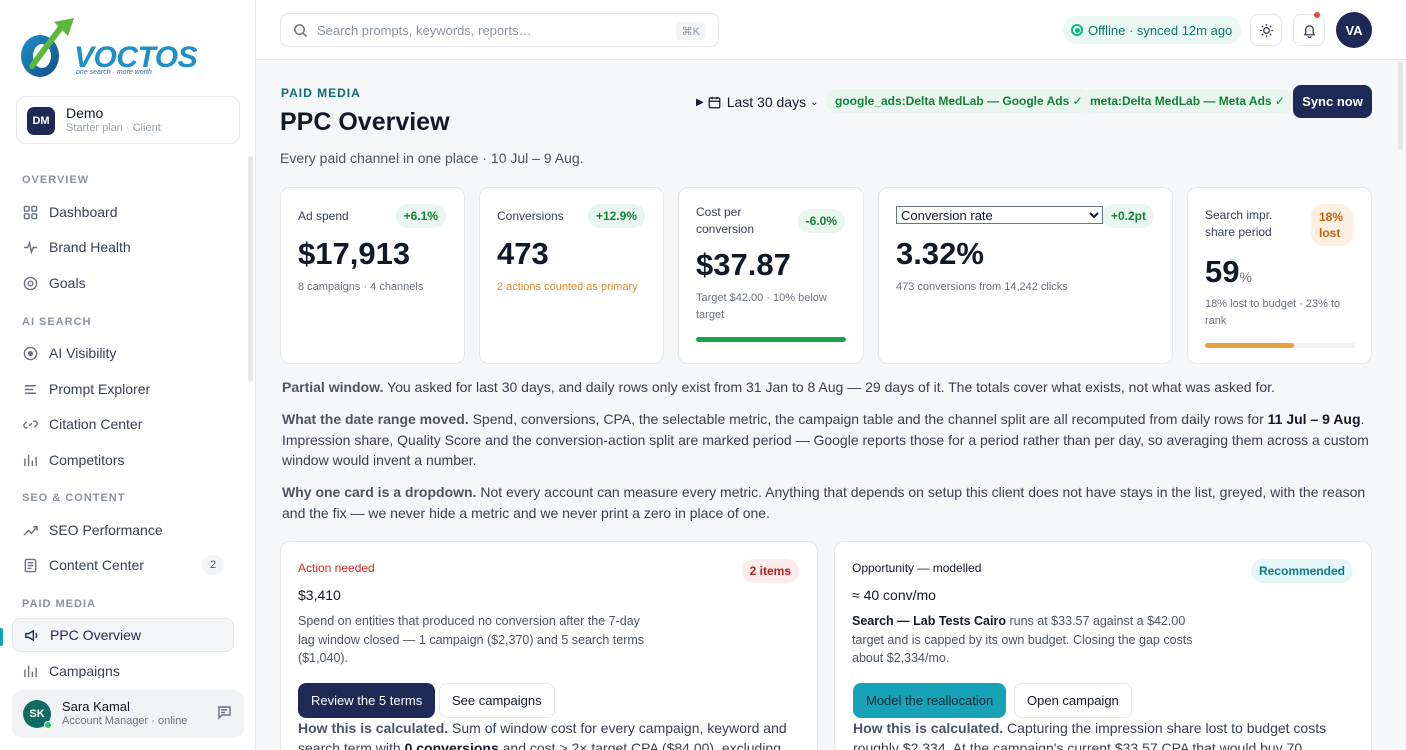 Image resolution: width=1406 pixels, height=750 pixels. I want to click on source-chip-google-ads: google_ads:Delta MedLab — Google Ads ✓, so click(959, 101).